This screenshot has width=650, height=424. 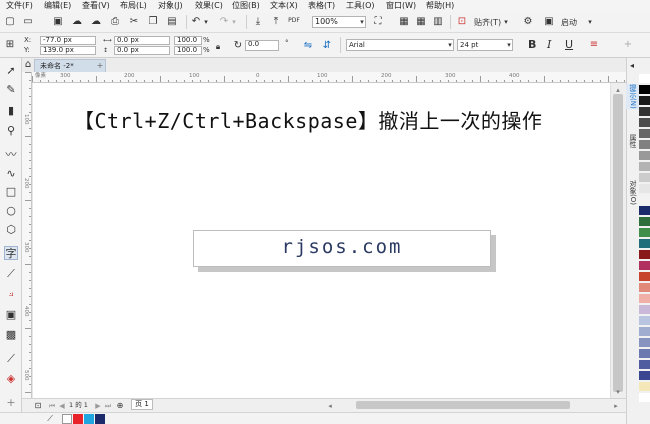 I want to click on eyedropper-small-icon: ⟋, so click(x=50, y=418).